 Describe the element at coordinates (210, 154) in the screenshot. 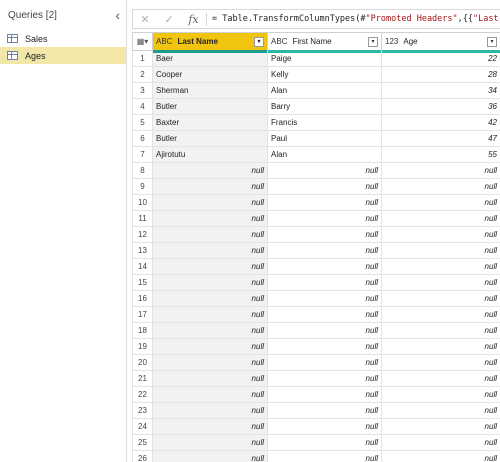

I see `cell-last-name: Ajirotutu` at that location.